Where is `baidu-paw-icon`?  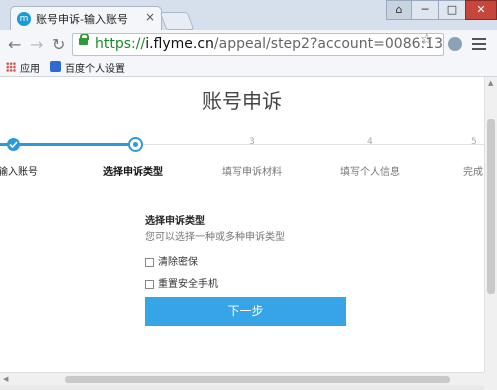 baidu-paw-icon is located at coordinates (55, 66).